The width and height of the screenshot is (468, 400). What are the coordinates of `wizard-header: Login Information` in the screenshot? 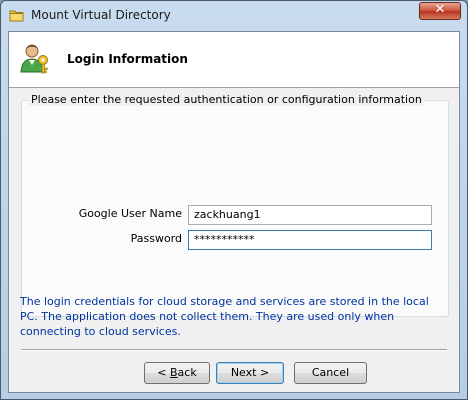 It's located at (234, 60).